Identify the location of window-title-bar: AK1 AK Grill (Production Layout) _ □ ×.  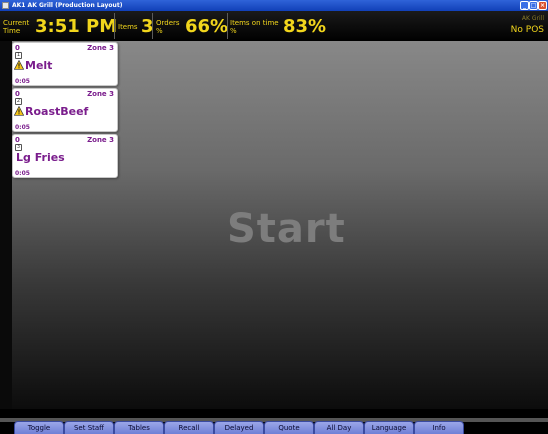
(274, 5).